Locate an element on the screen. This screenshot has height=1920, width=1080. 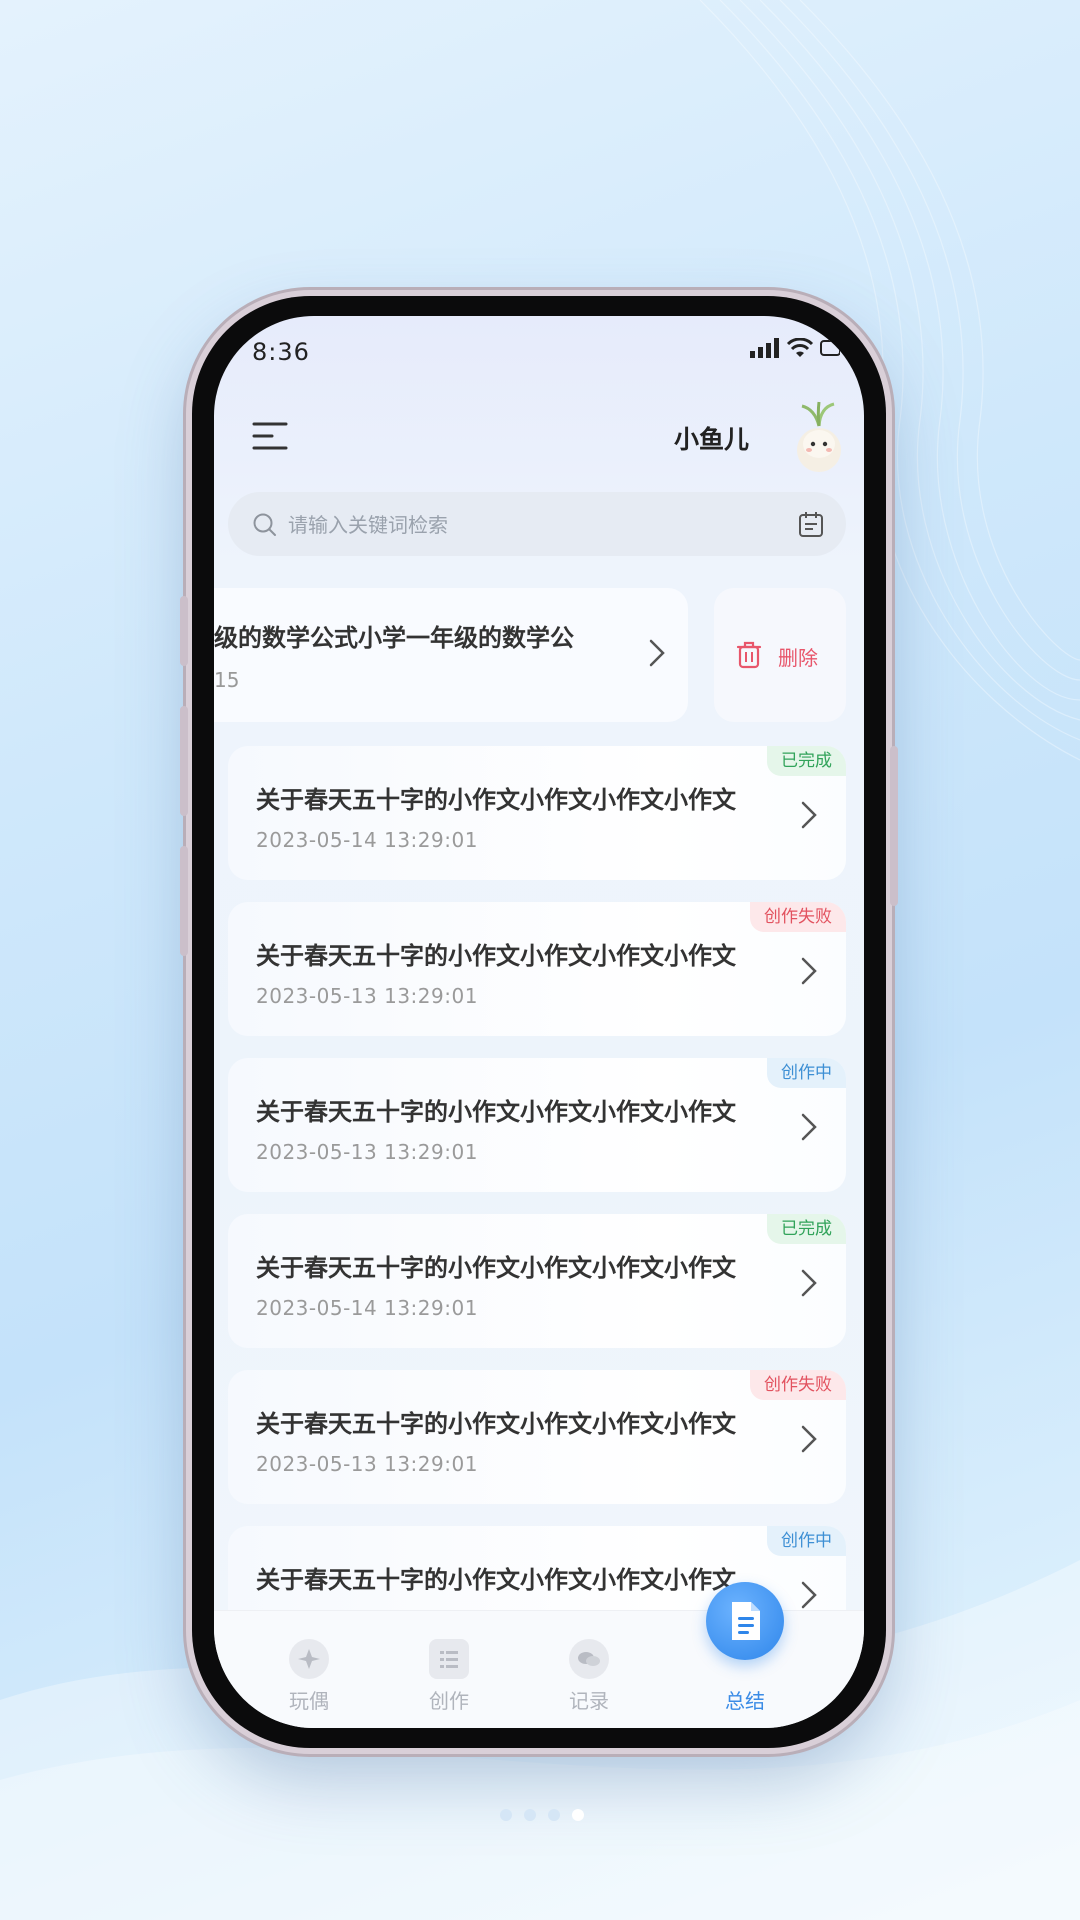
search-bar is located at coordinates (537, 524).